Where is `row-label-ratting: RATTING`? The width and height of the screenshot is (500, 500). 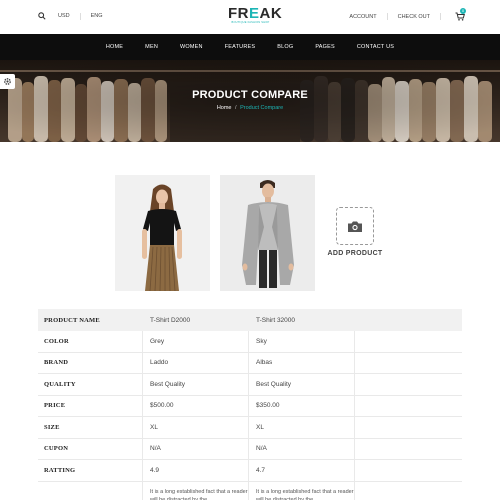
row-label-ratting: RATTING is located at coordinates (60, 470).